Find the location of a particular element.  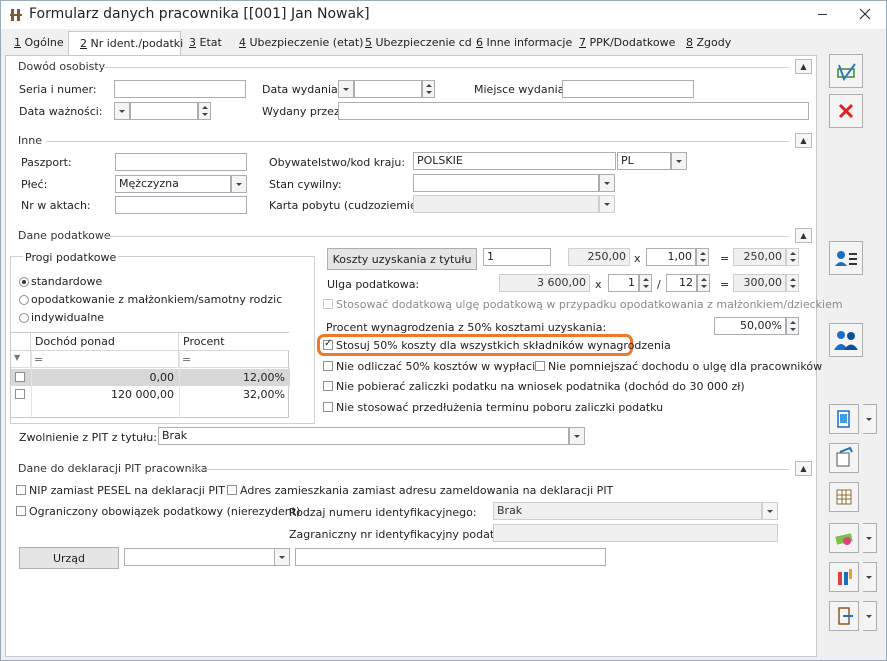

tab-nr-ident-podatki: 2 Nr ident./podatki is located at coordinates (125, 43).